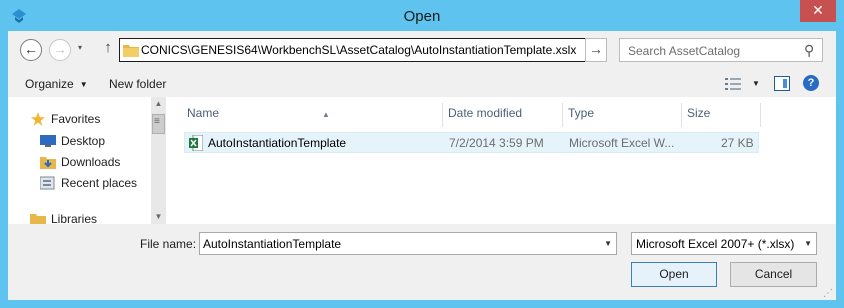  Describe the element at coordinates (756, 83) in the screenshot. I see `view-options-dropdown: ▼` at that location.